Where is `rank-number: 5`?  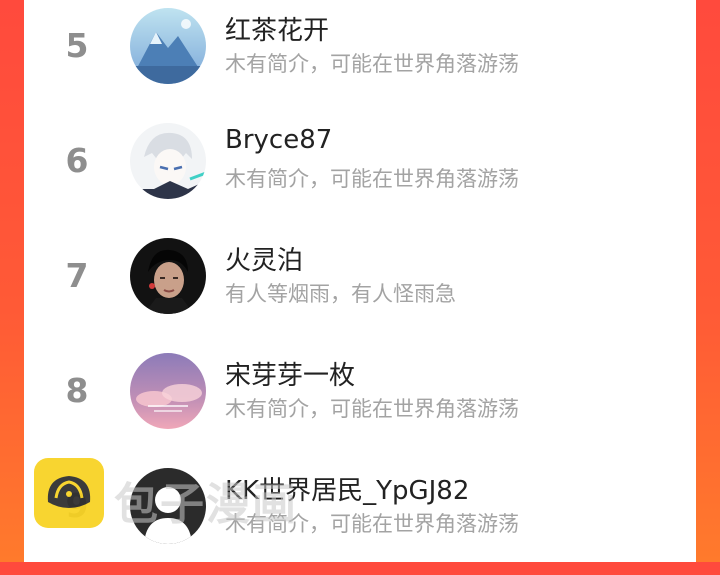 rank-number: 5 is located at coordinates (77, 45).